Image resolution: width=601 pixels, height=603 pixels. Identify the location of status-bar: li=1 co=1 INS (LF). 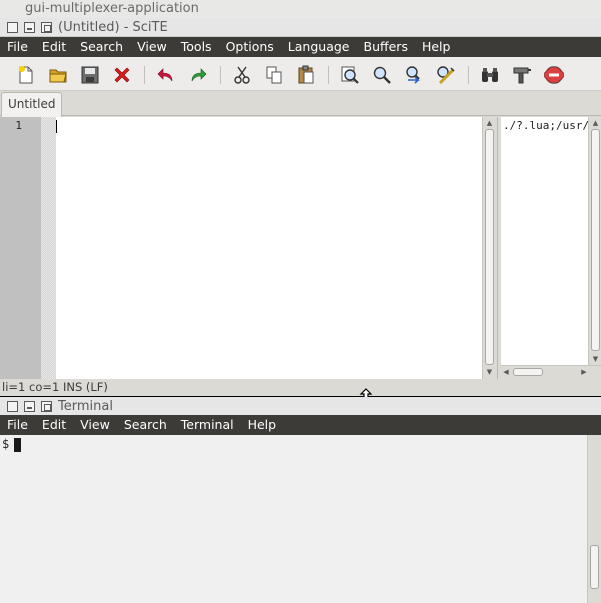
(300, 387).